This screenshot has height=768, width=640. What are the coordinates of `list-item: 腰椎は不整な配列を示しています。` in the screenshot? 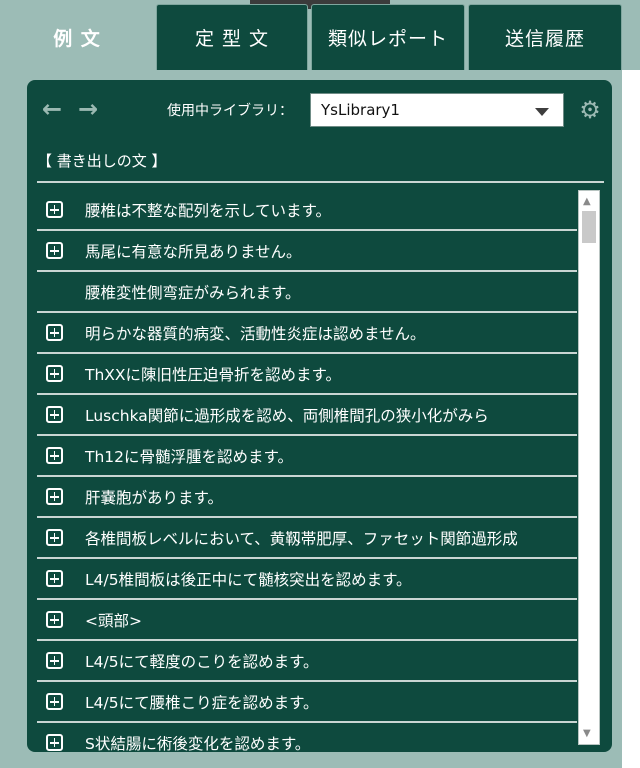 It's located at (307, 210).